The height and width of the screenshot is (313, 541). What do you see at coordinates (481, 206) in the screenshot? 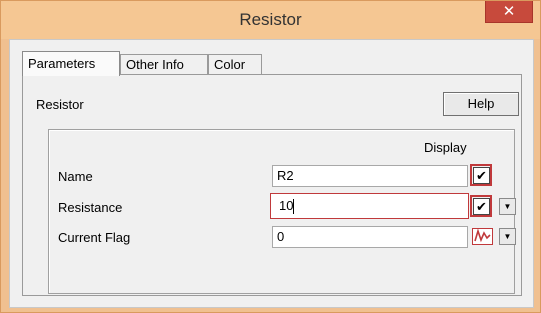
I see `resistance-display-checkbox: ✔` at bounding box center [481, 206].